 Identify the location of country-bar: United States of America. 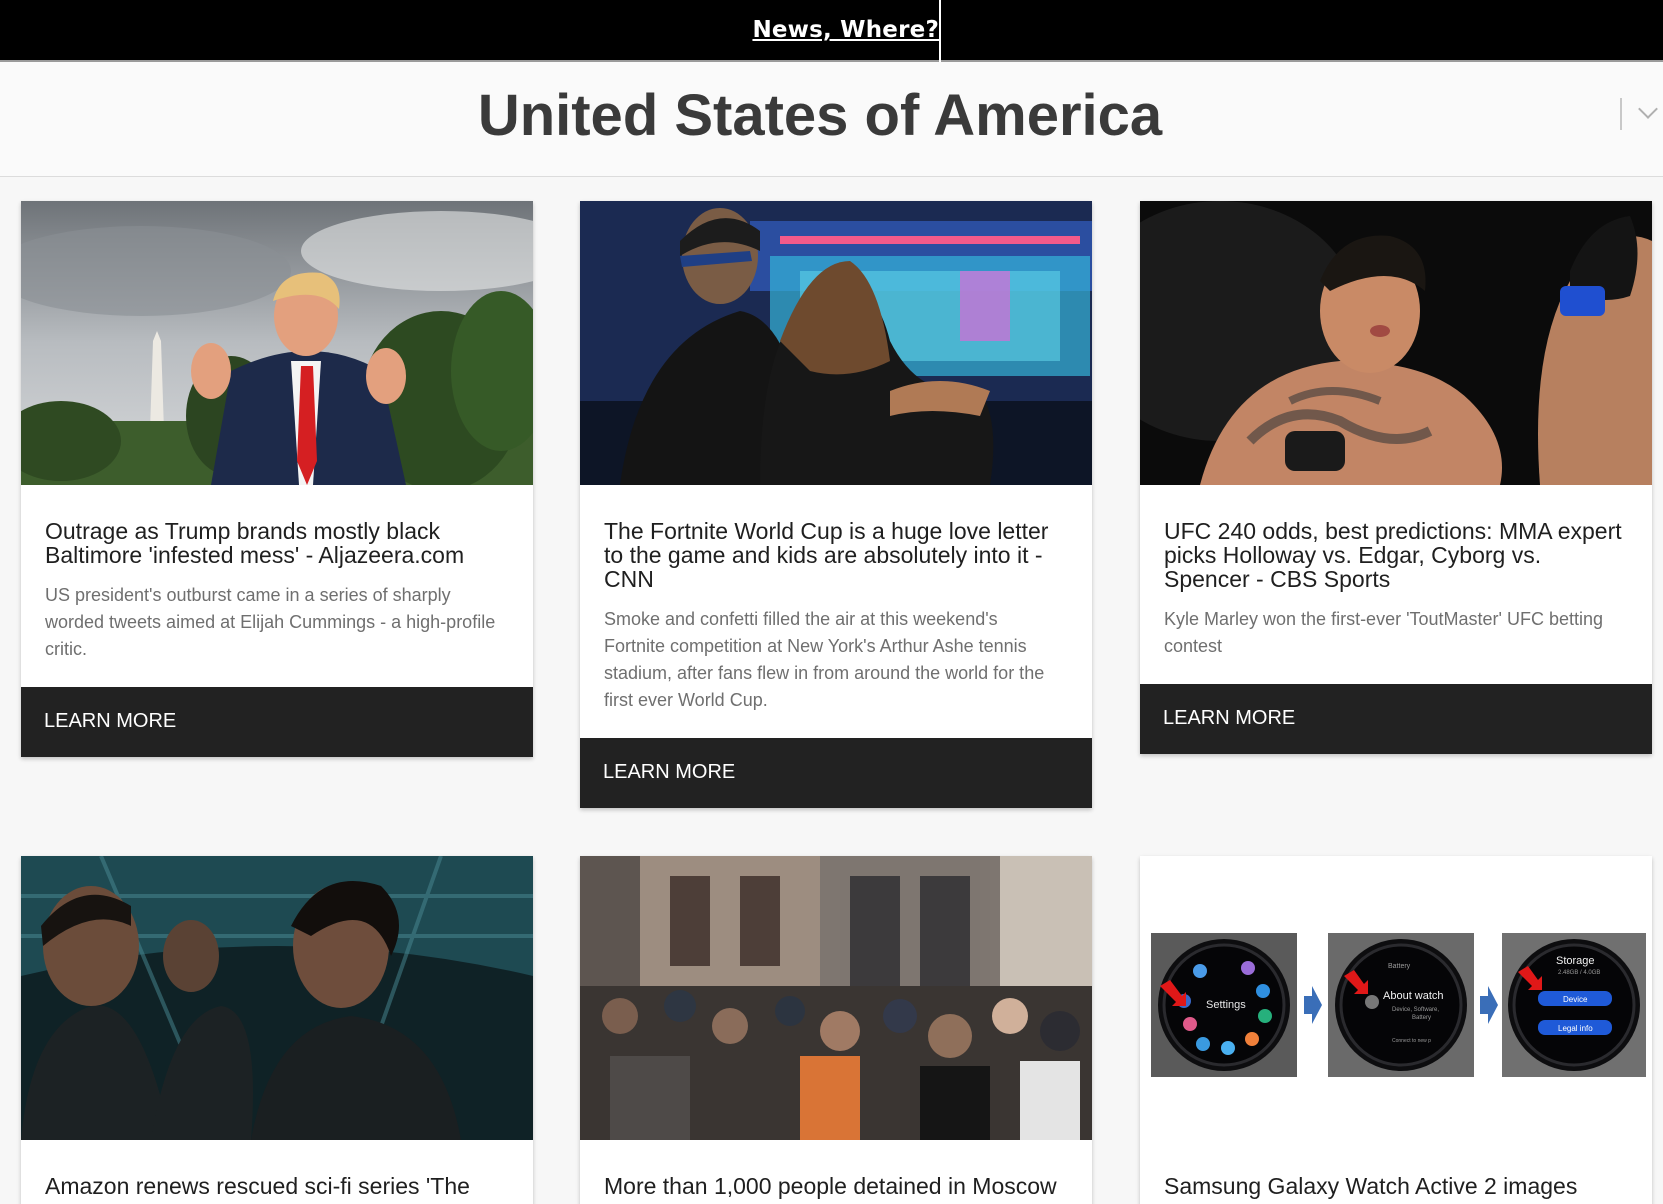
(831, 119).